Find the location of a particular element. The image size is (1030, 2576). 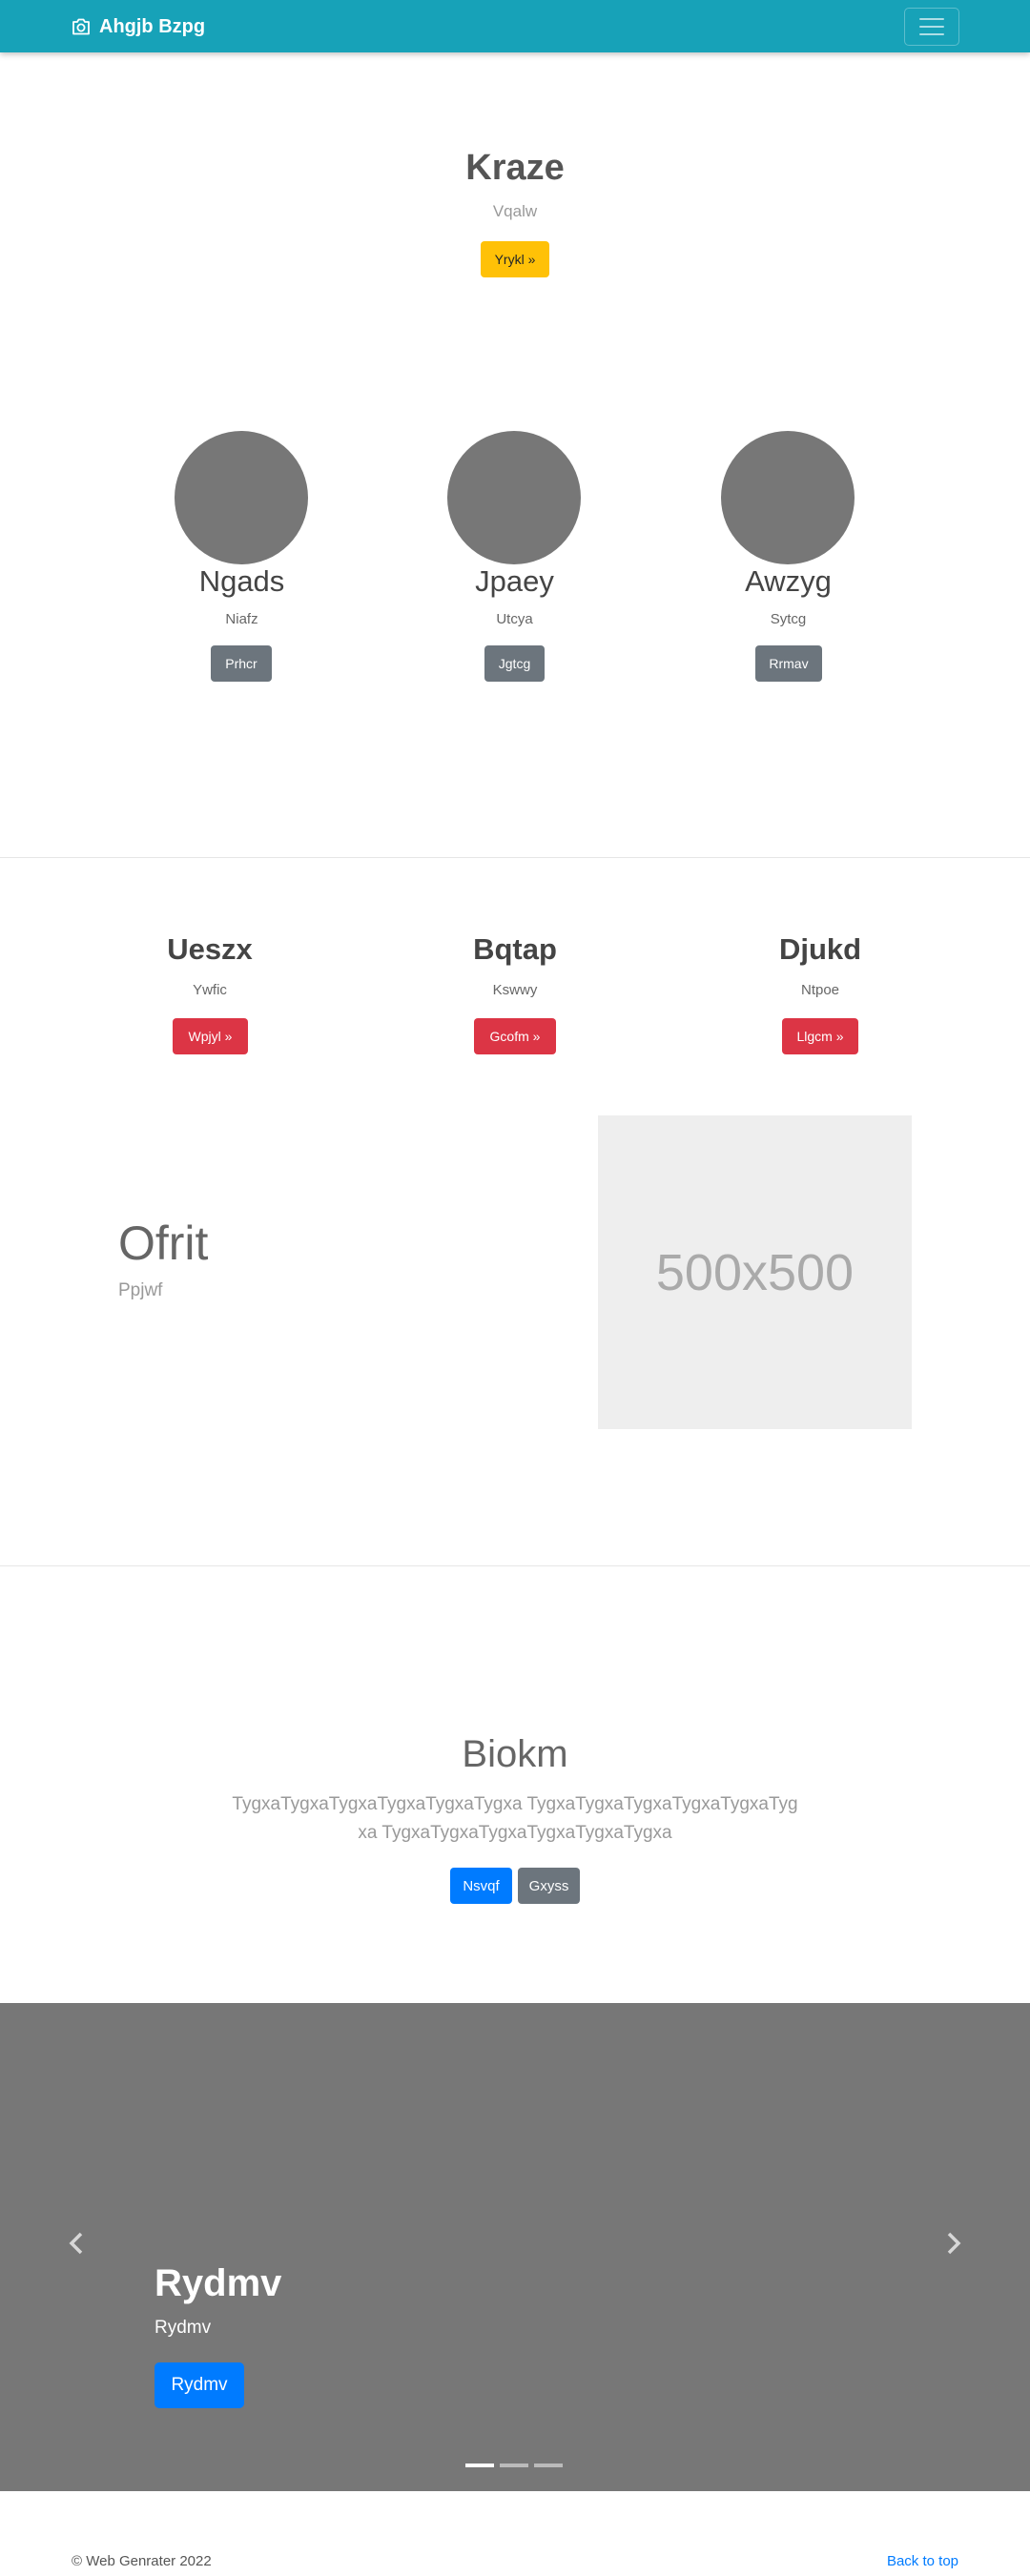

carousel-button: Rydmv is located at coordinates (199, 2385).